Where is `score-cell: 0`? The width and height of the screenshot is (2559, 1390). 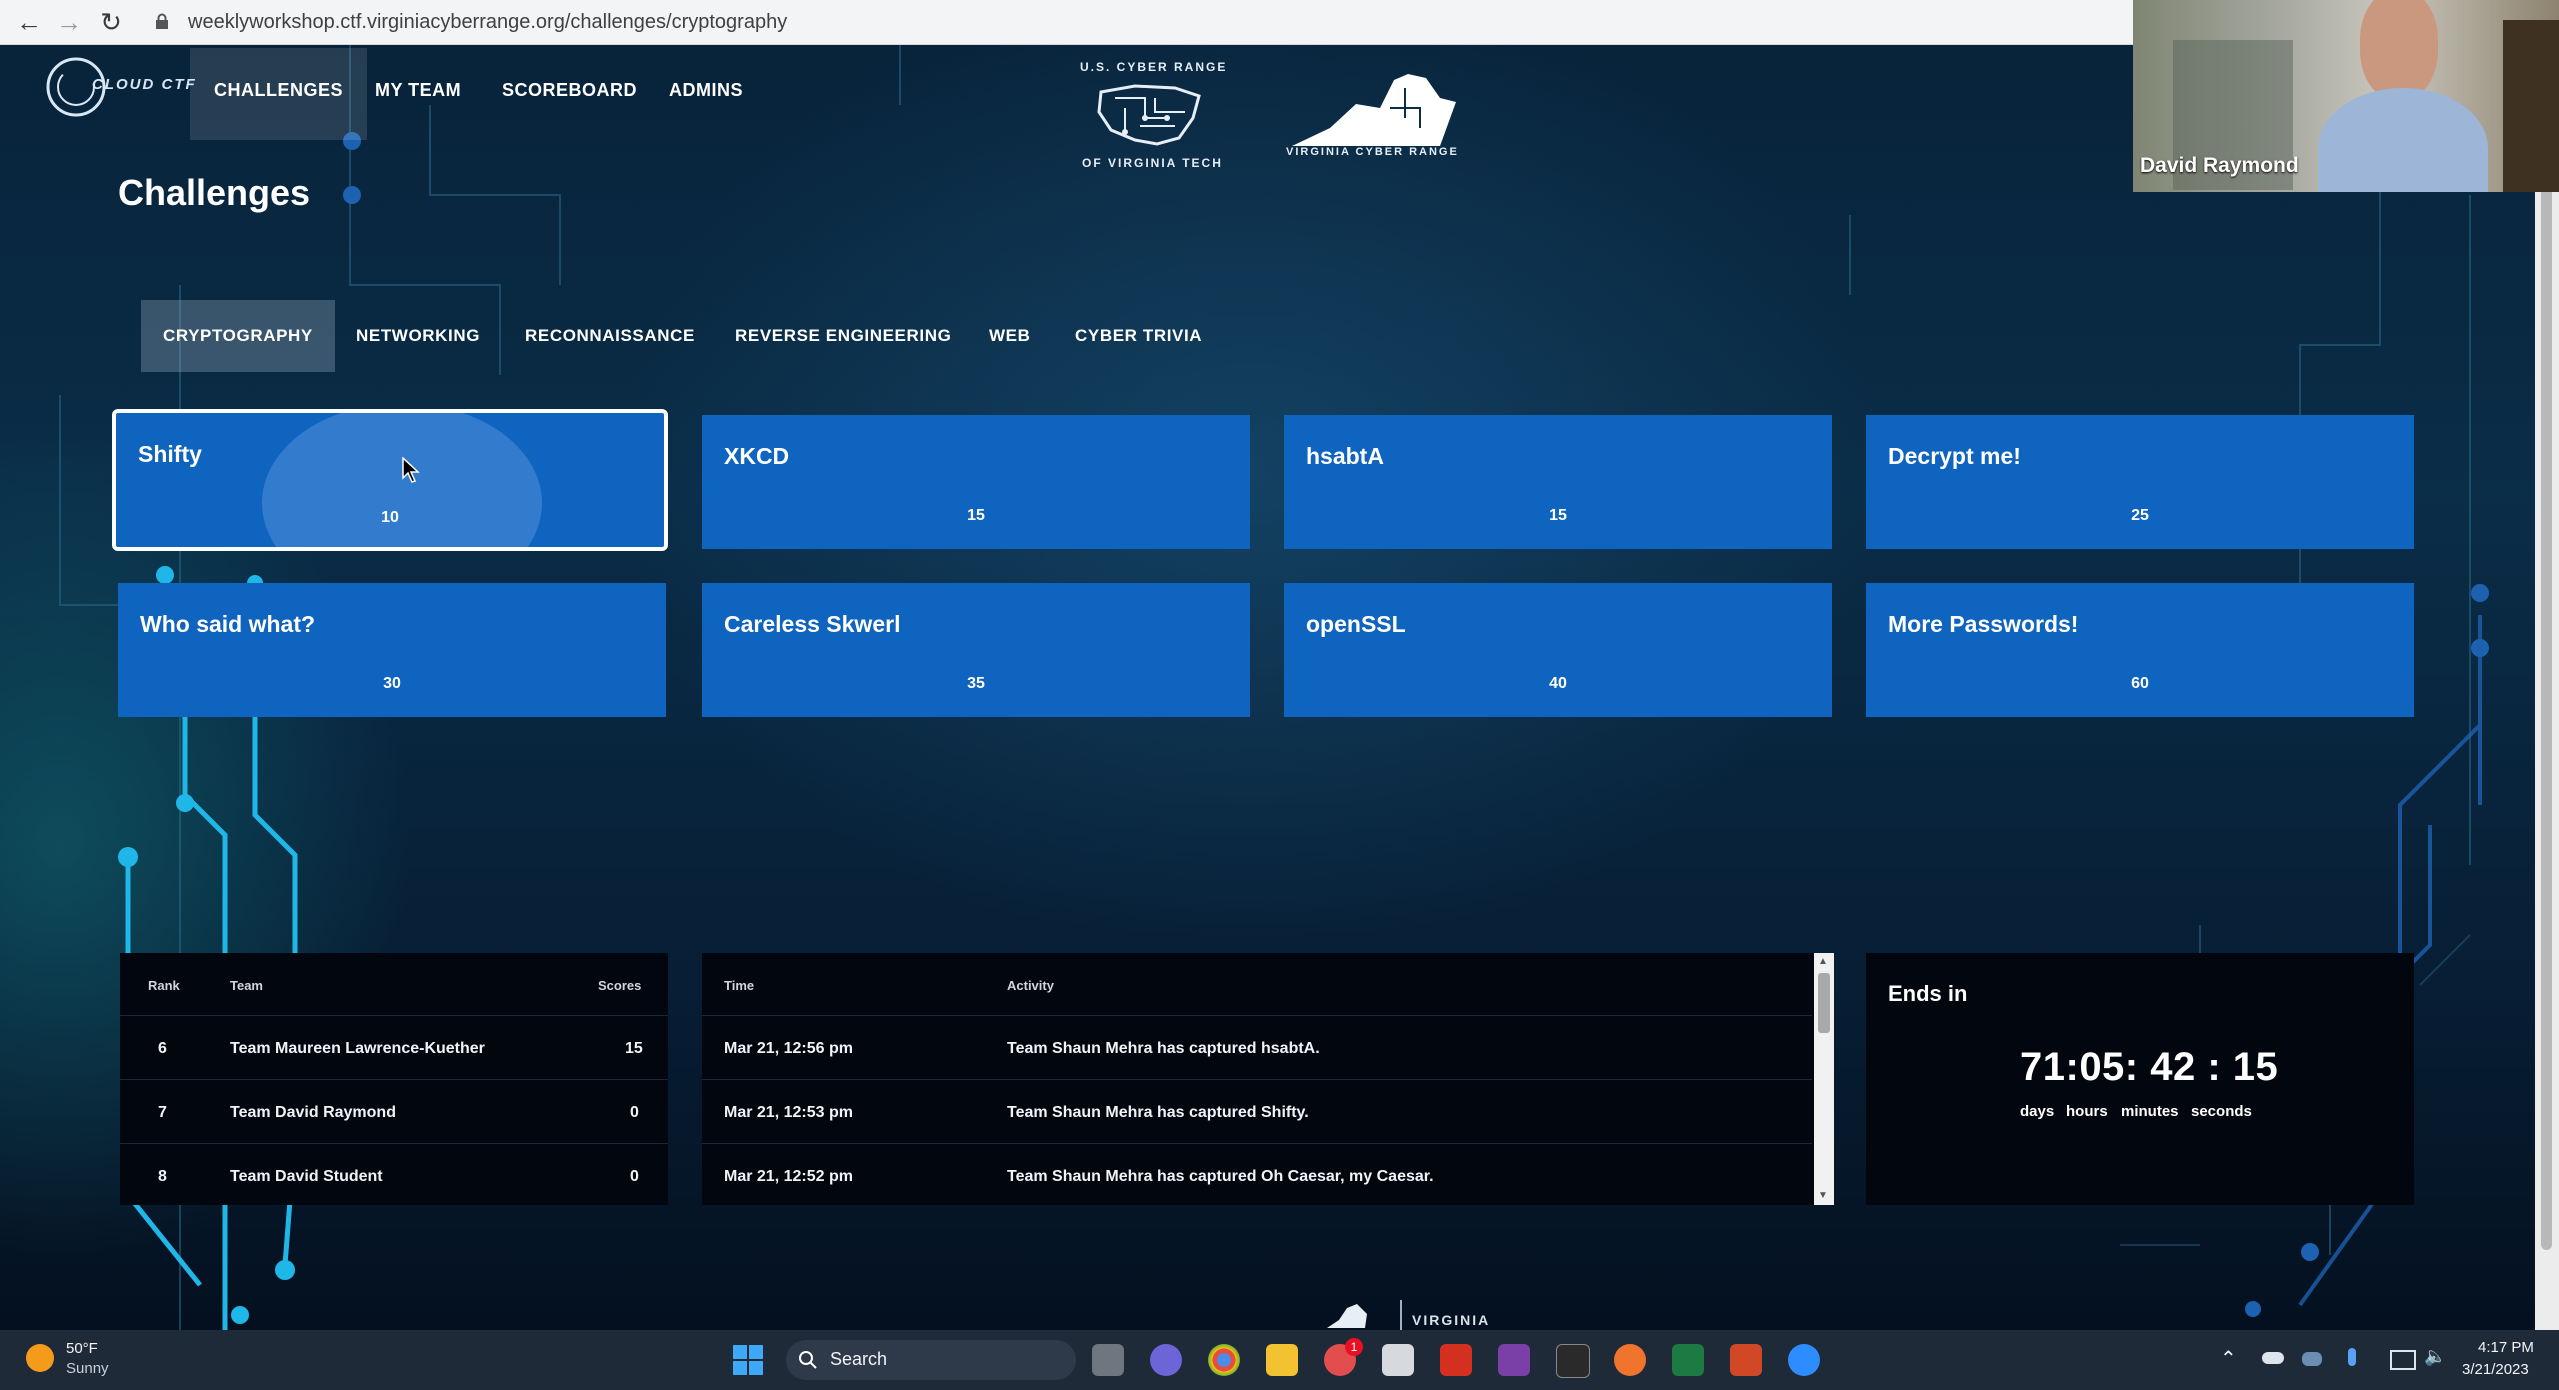
score-cell: 0 is located at coordinates (634, 1112).